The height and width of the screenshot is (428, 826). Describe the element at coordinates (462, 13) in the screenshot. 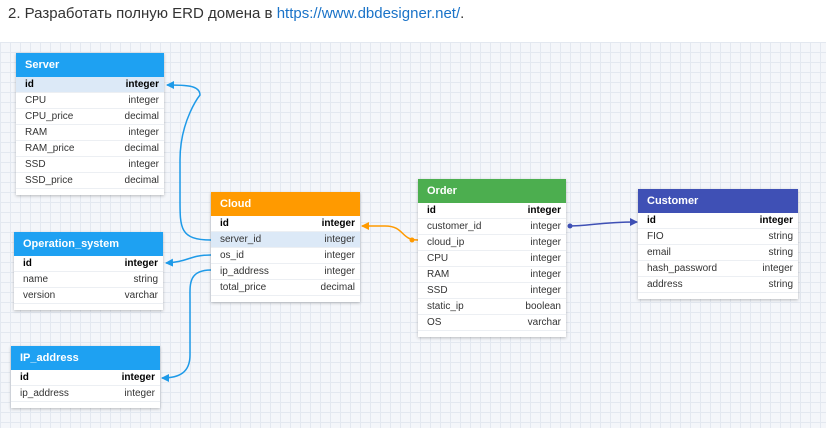

I see `heading-period: .` at that location.